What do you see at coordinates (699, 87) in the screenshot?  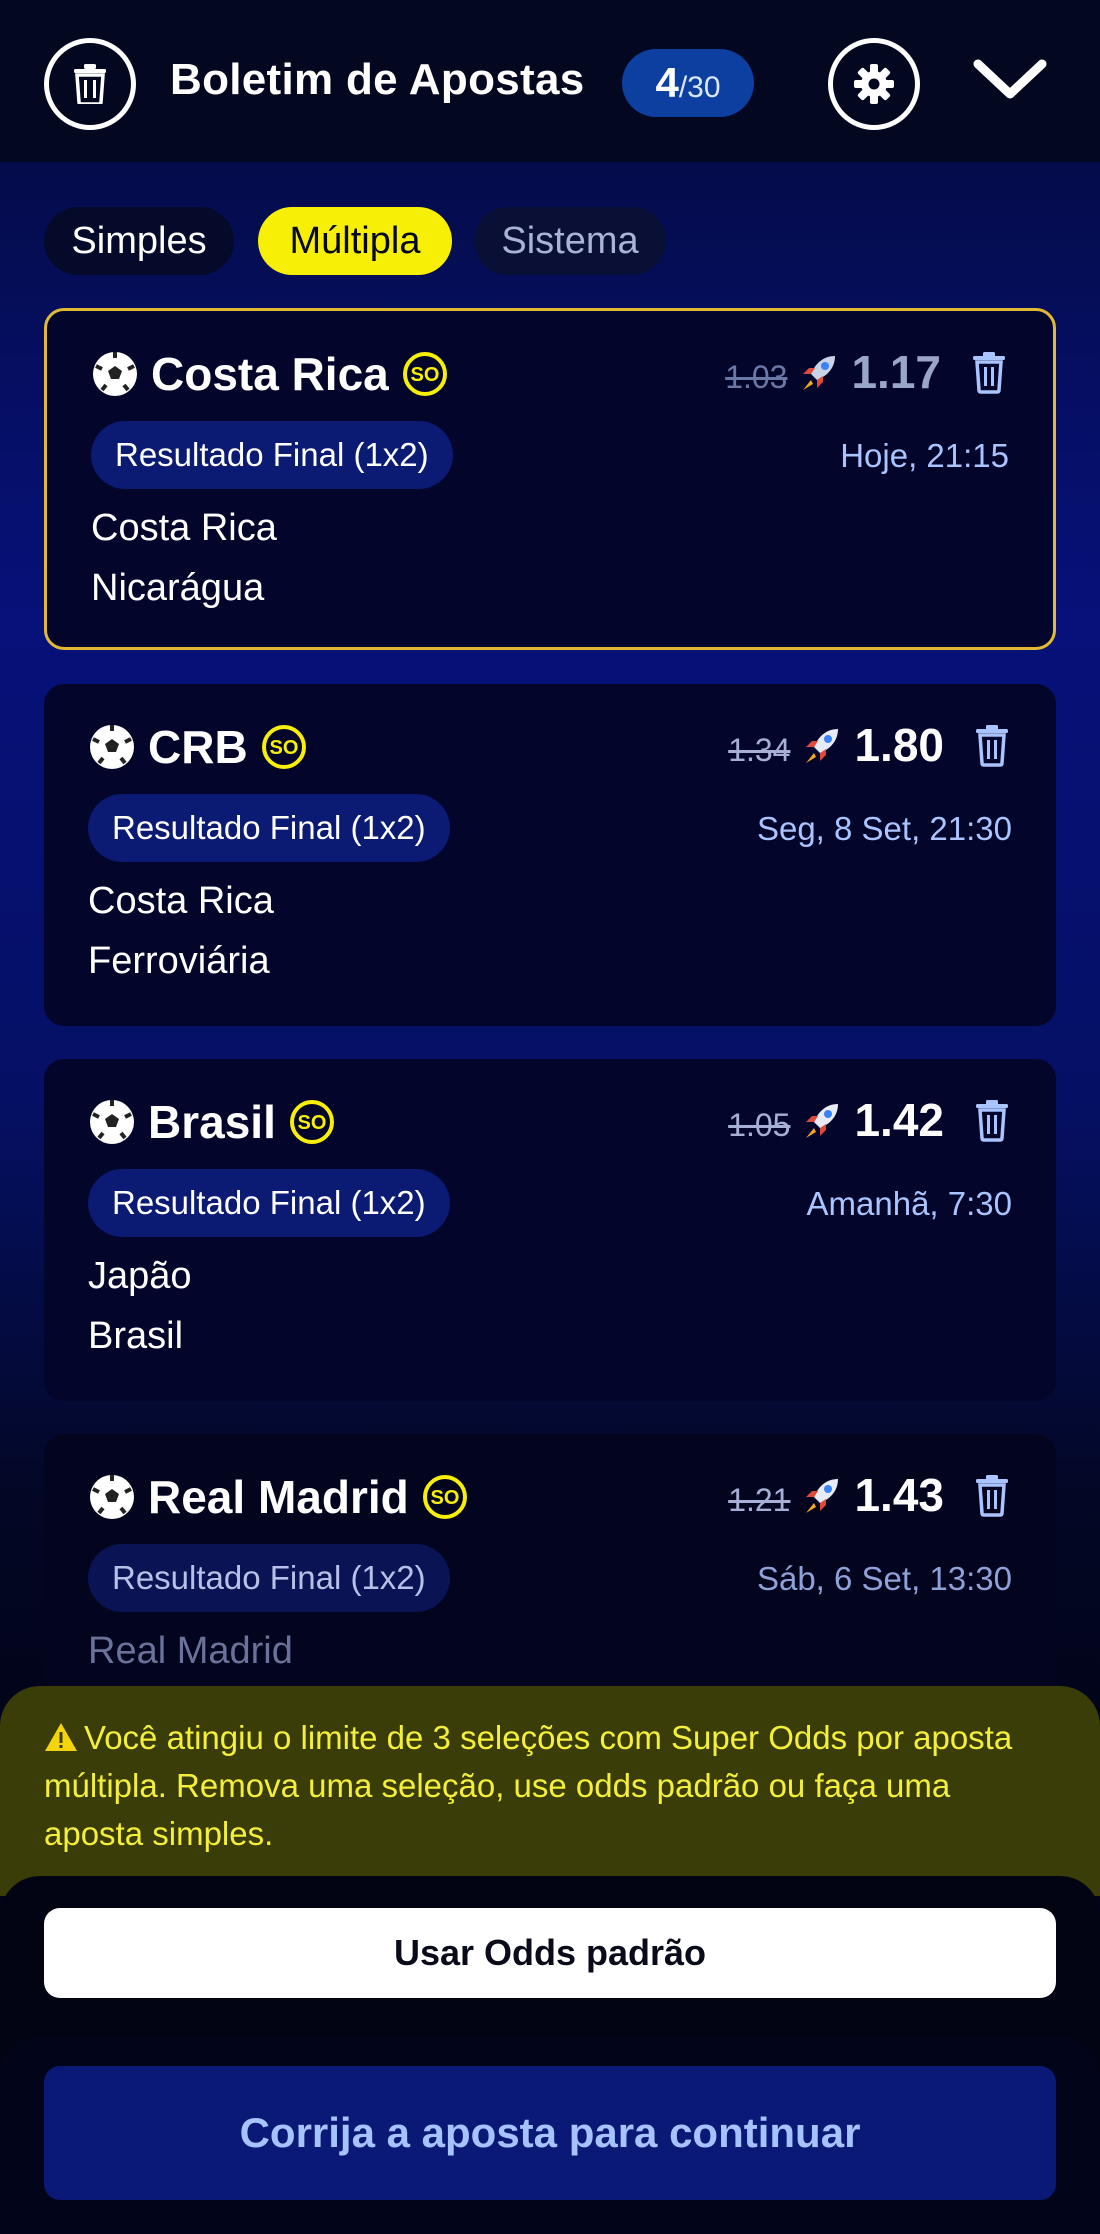 I see `selection-max: /30` at bounding box center [699, 87].